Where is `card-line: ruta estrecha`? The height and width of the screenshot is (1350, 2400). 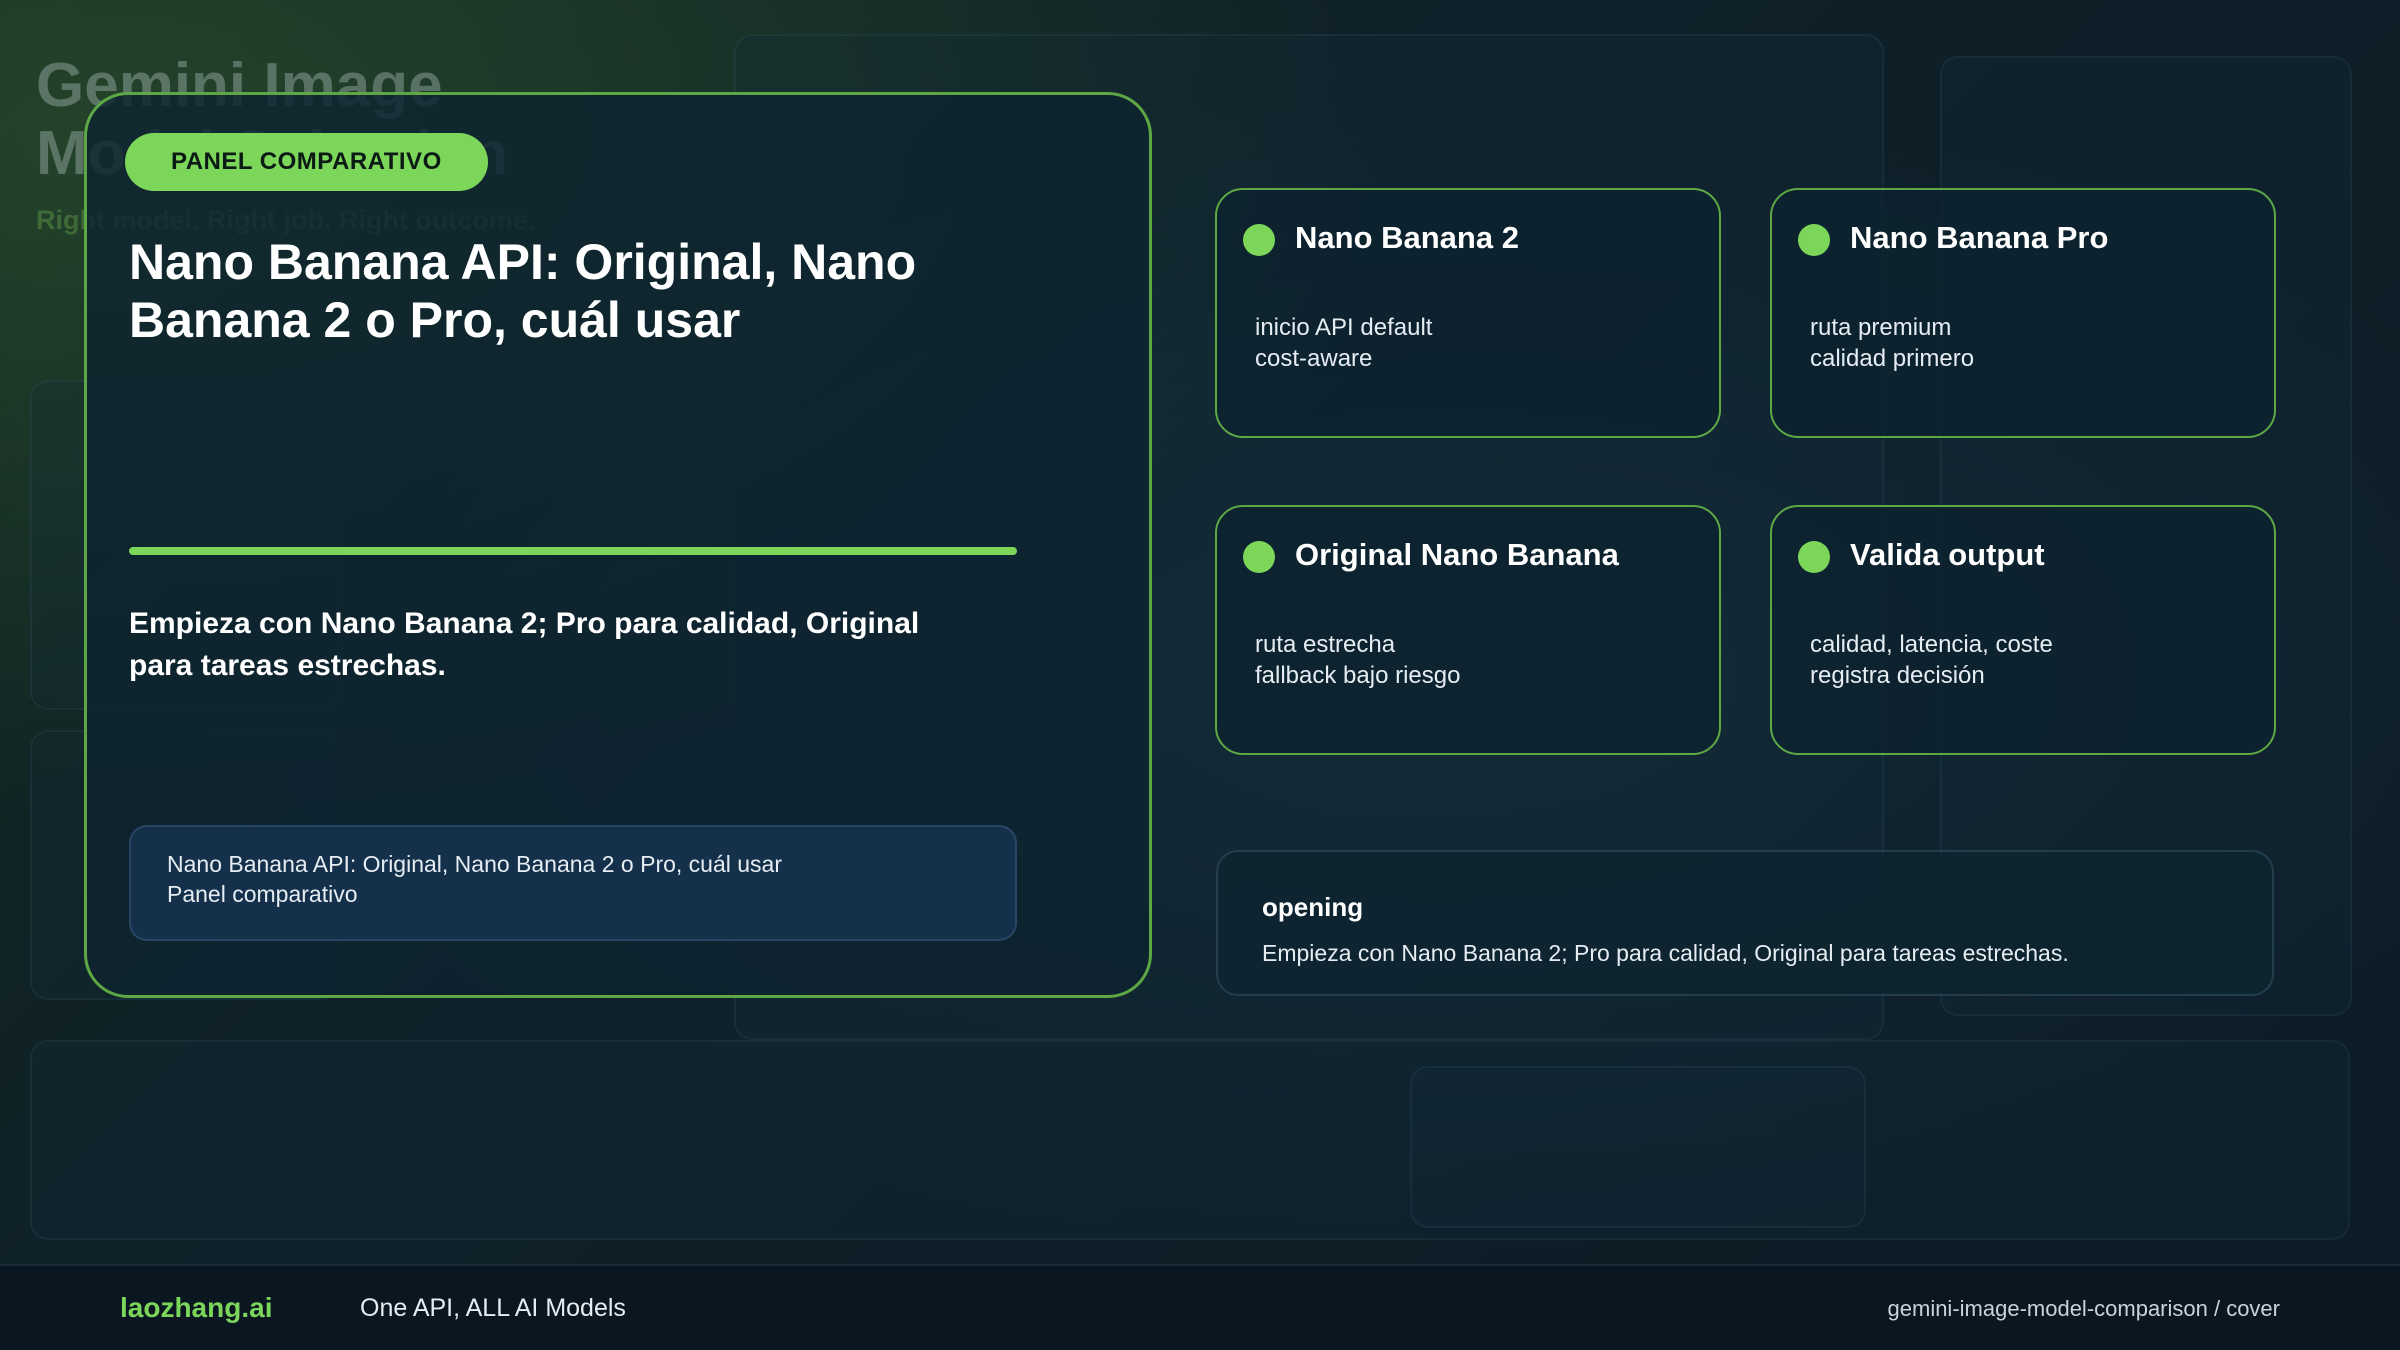
card-line: ruta estrecha is located at coordinates (1325, 644).